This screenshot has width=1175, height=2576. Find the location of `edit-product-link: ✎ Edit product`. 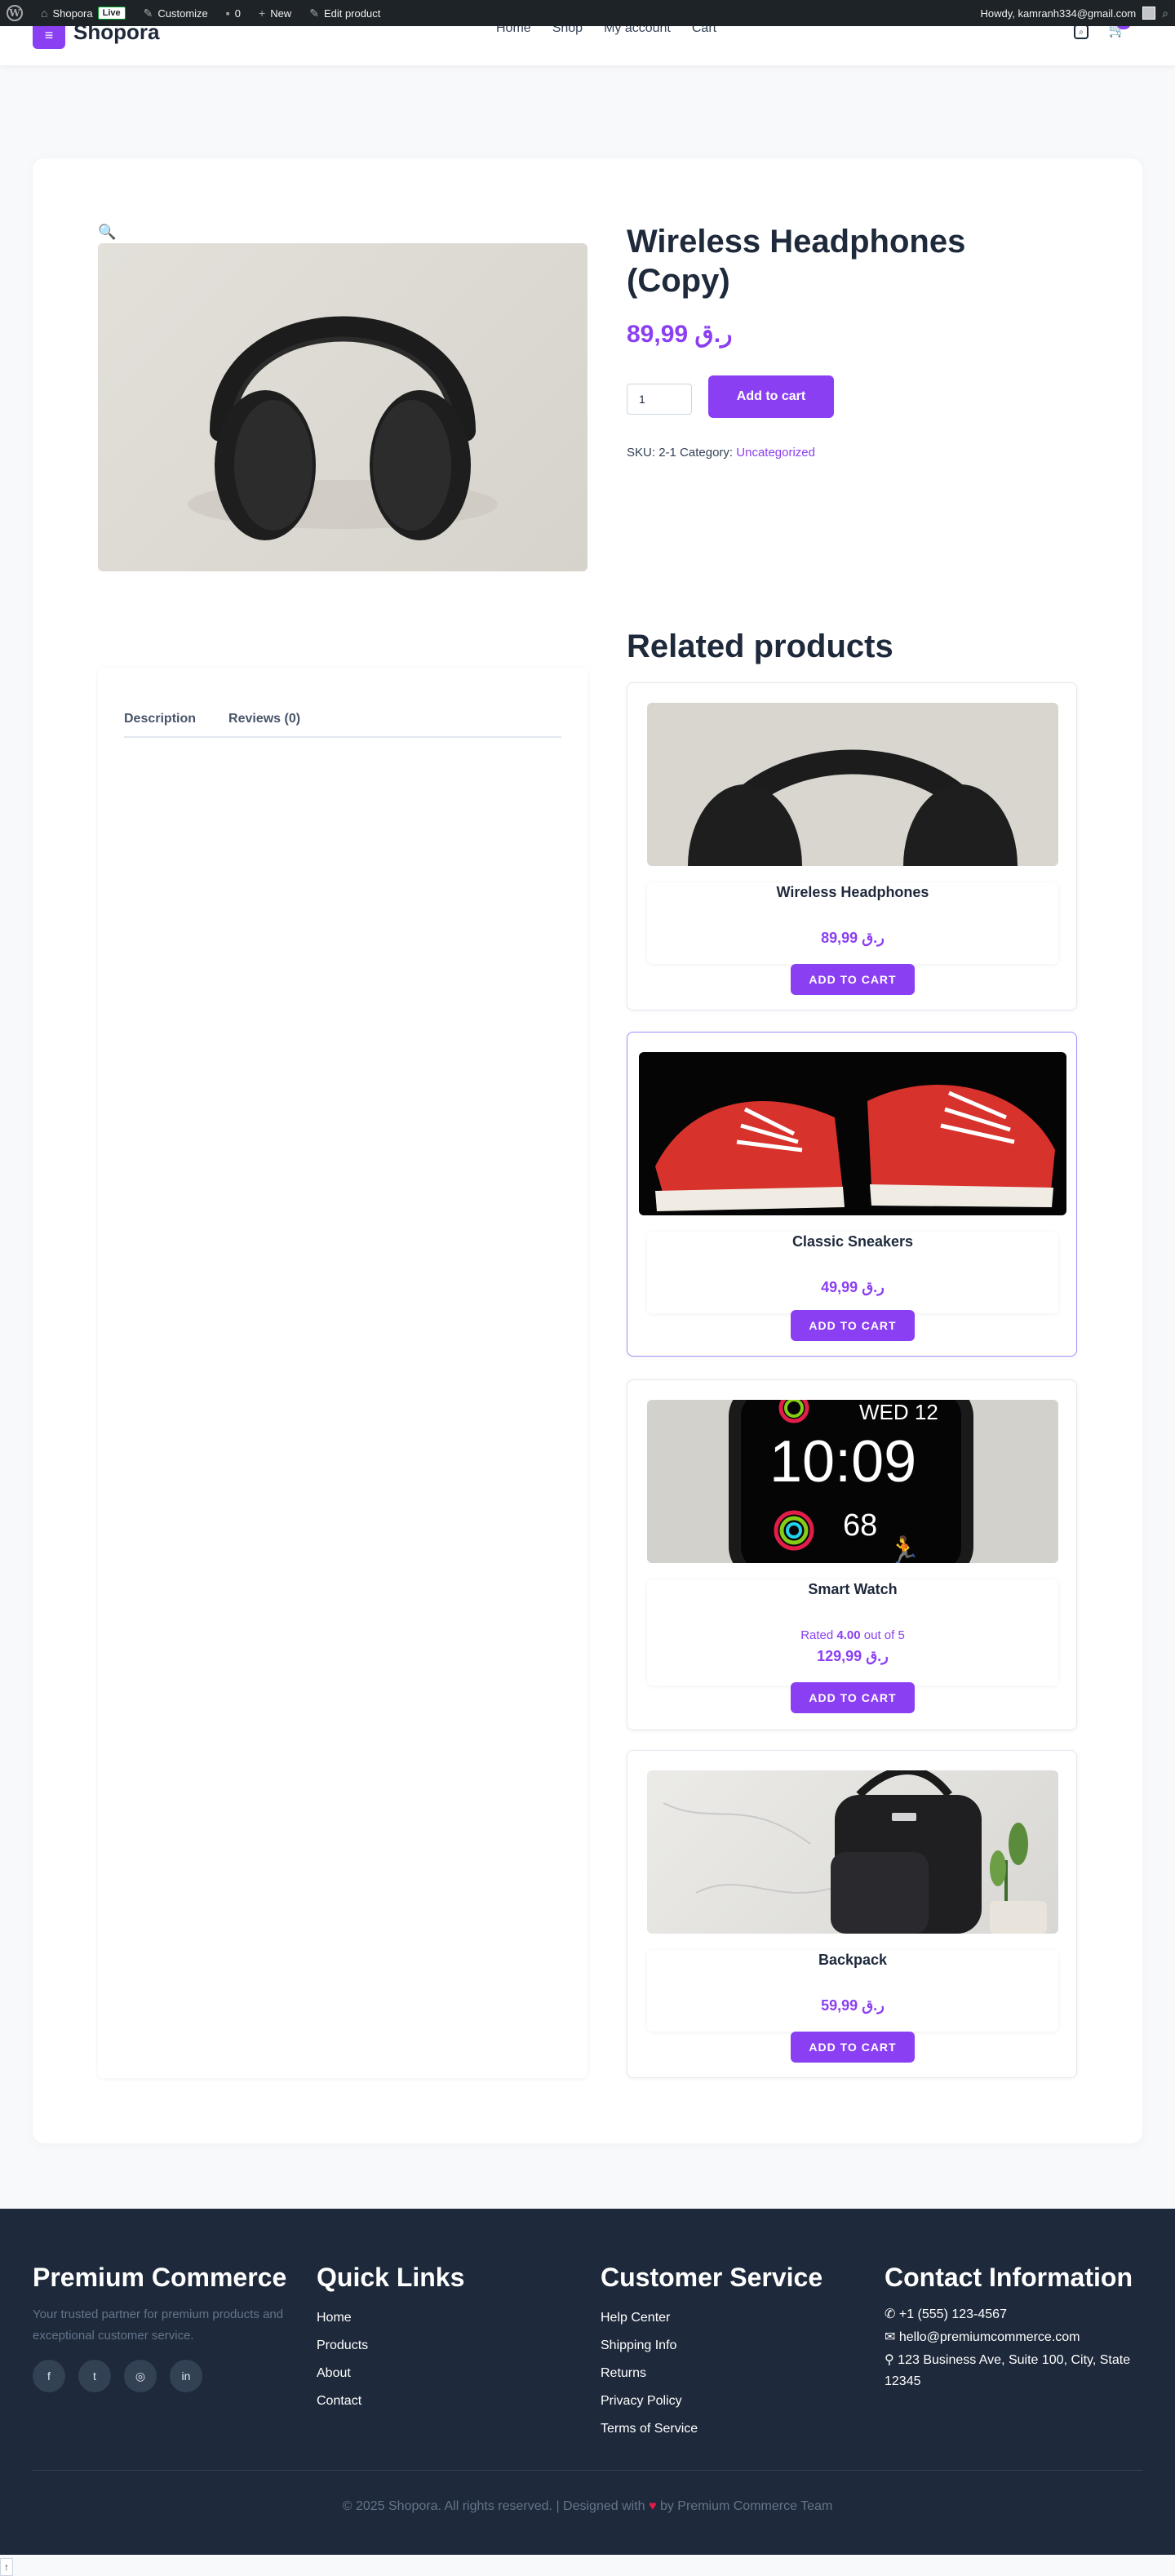

edit-product-link: ✎ Edit product is located at coordinates (344, 13).